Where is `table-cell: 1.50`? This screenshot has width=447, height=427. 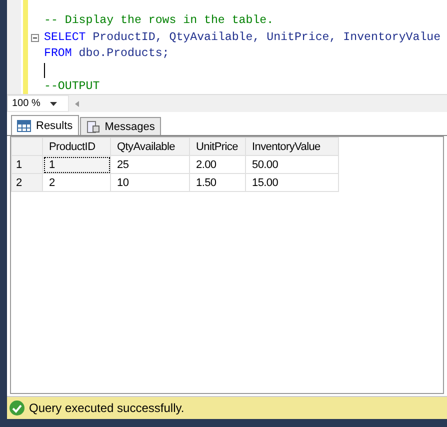 table-cell: 1.50 is located at coordinates (218, 183).